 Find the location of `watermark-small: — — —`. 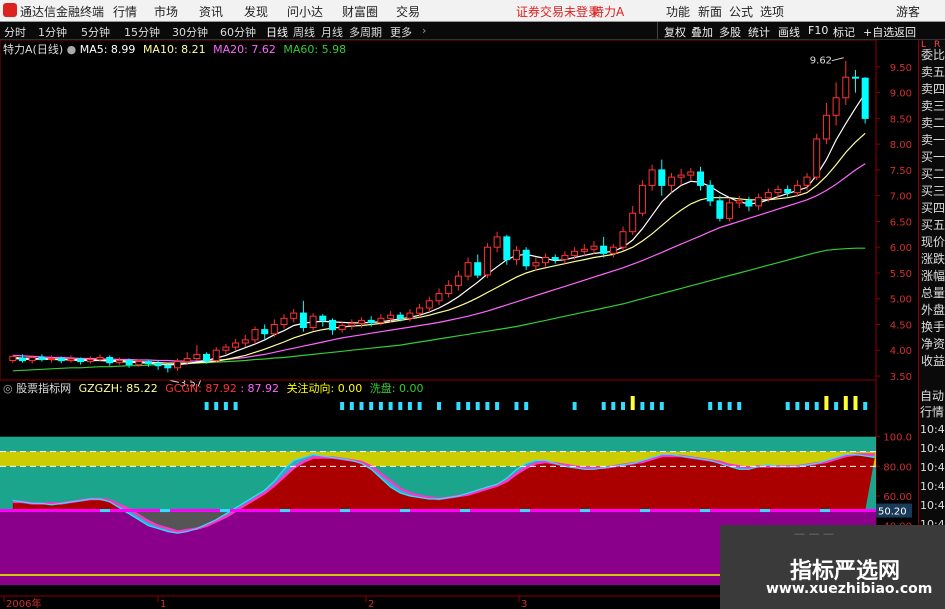

watermark-small: — — — is located at coordinates (814, 533).